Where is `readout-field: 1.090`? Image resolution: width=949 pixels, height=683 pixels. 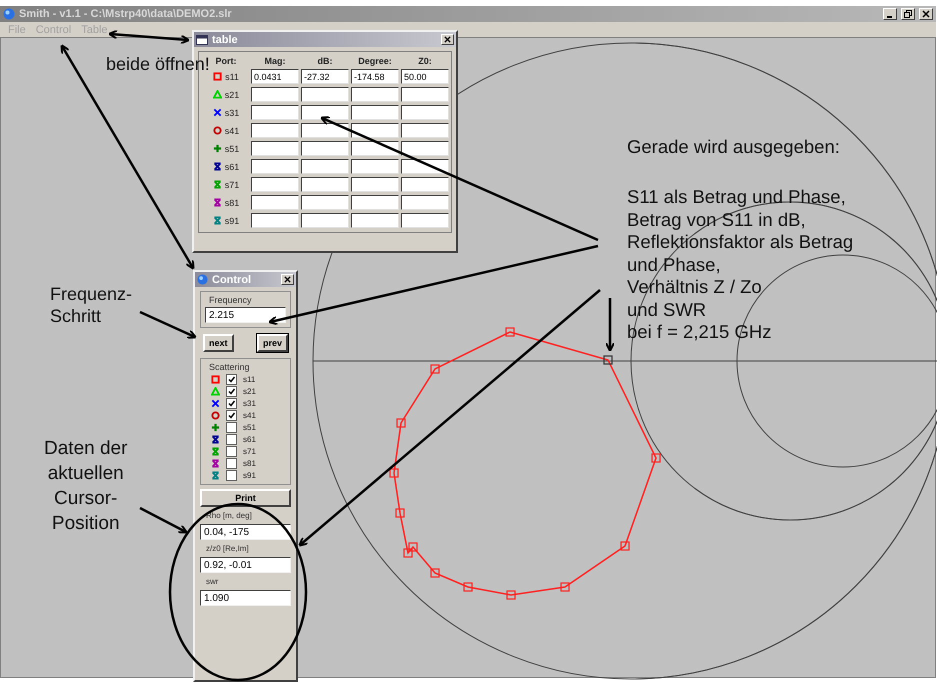 readout-field: 1.090 is located at coordinates (245, 598).